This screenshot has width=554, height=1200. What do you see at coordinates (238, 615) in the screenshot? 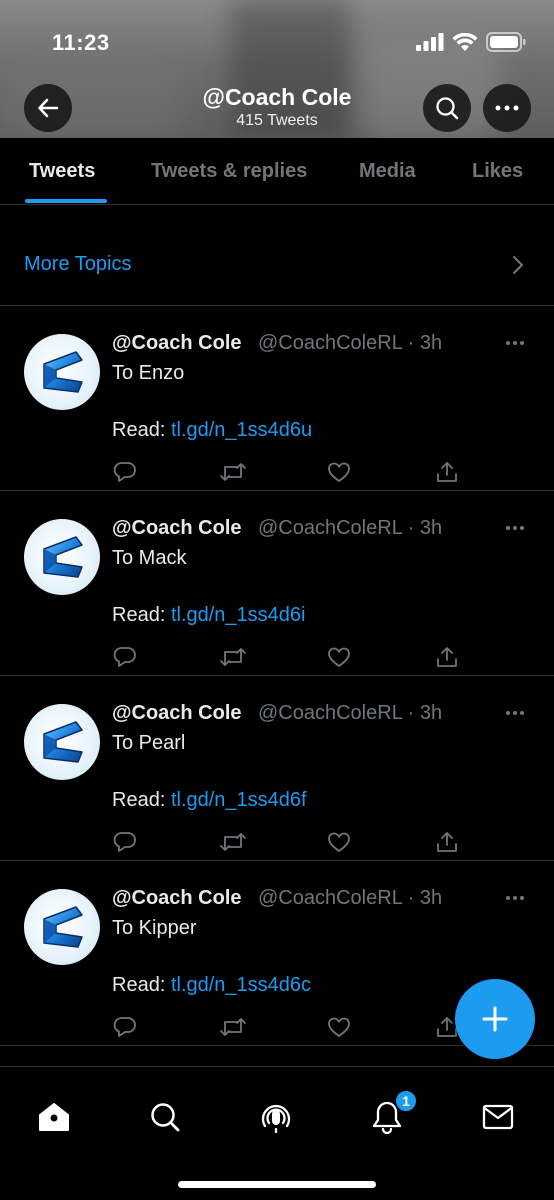
I see `tweet-link: tl.gd/n_1ss4d6i` at bounding box center [238, 615].